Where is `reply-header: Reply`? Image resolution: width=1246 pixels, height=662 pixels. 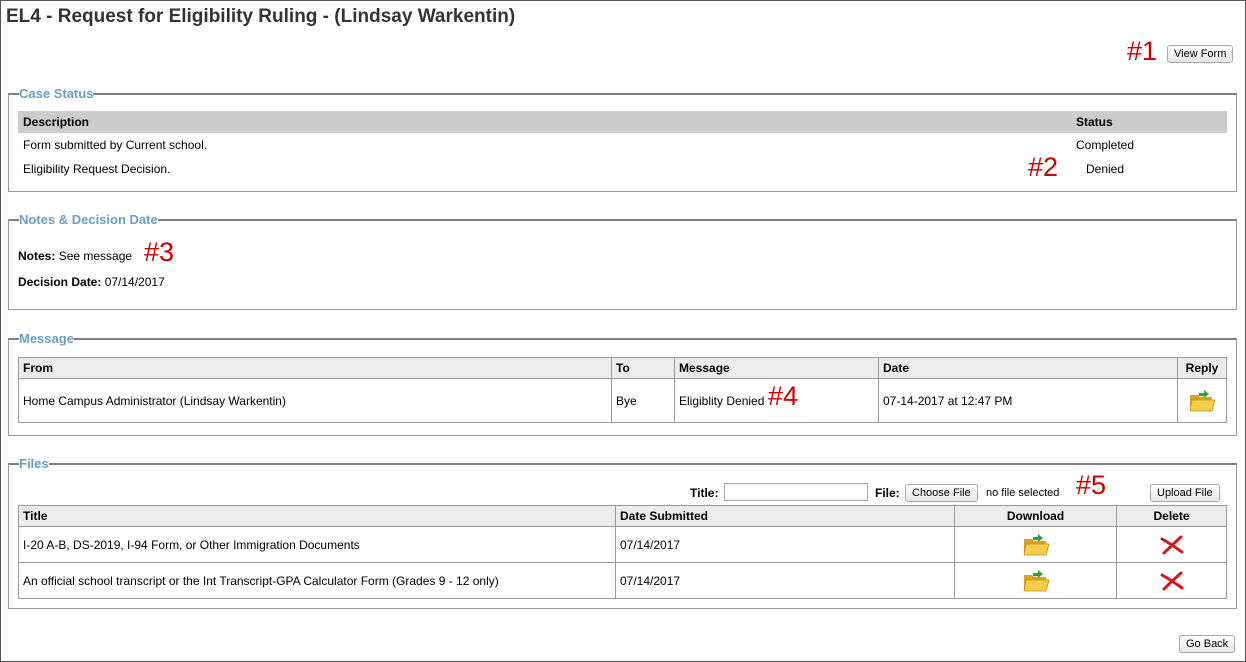
reply-header: Reply is located at coordinates (1202, 368).